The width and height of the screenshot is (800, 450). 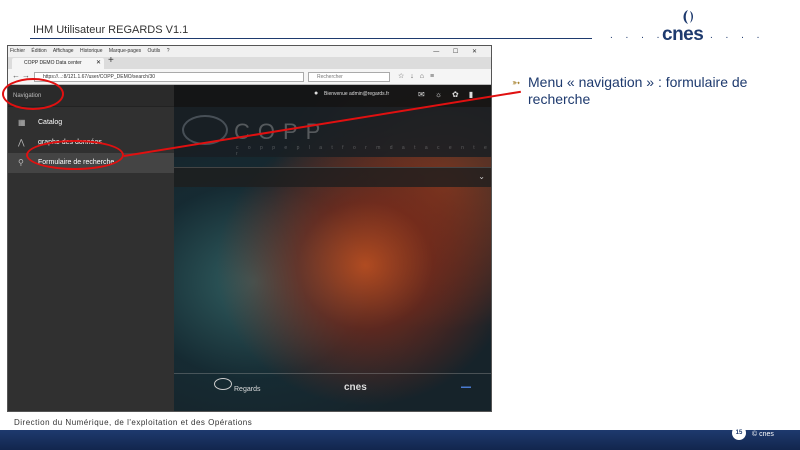 What do you see at coordinates (98, 63) in the screenshot?
I see `tab-close-icon: ✕` at bounding box center [98, 63].